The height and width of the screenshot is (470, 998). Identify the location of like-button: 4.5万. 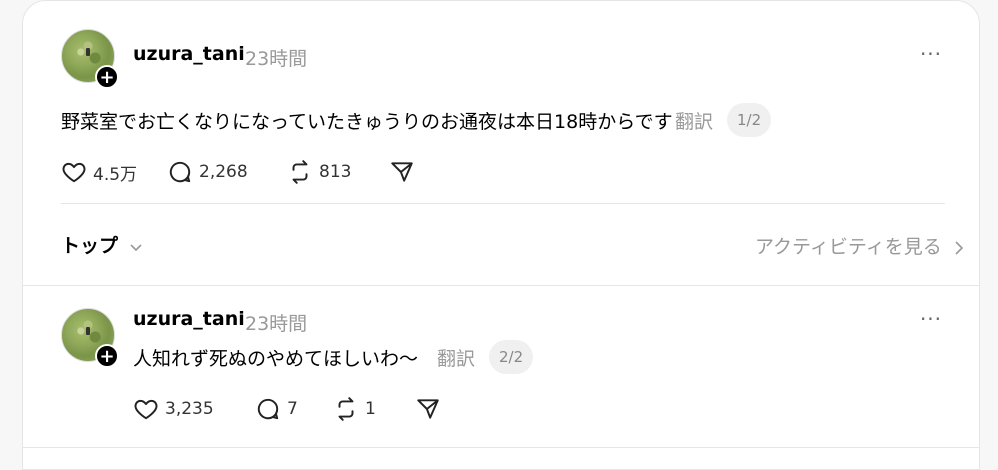
(99, 172).